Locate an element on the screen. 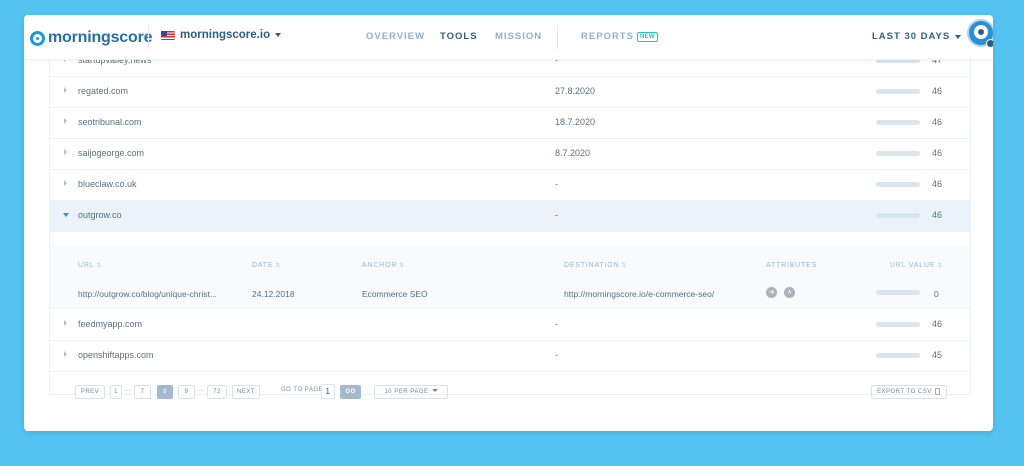 The image size is (1024, 466). col-header-destination: DESTINATION ⇅ is located at coordinates (595, 265).